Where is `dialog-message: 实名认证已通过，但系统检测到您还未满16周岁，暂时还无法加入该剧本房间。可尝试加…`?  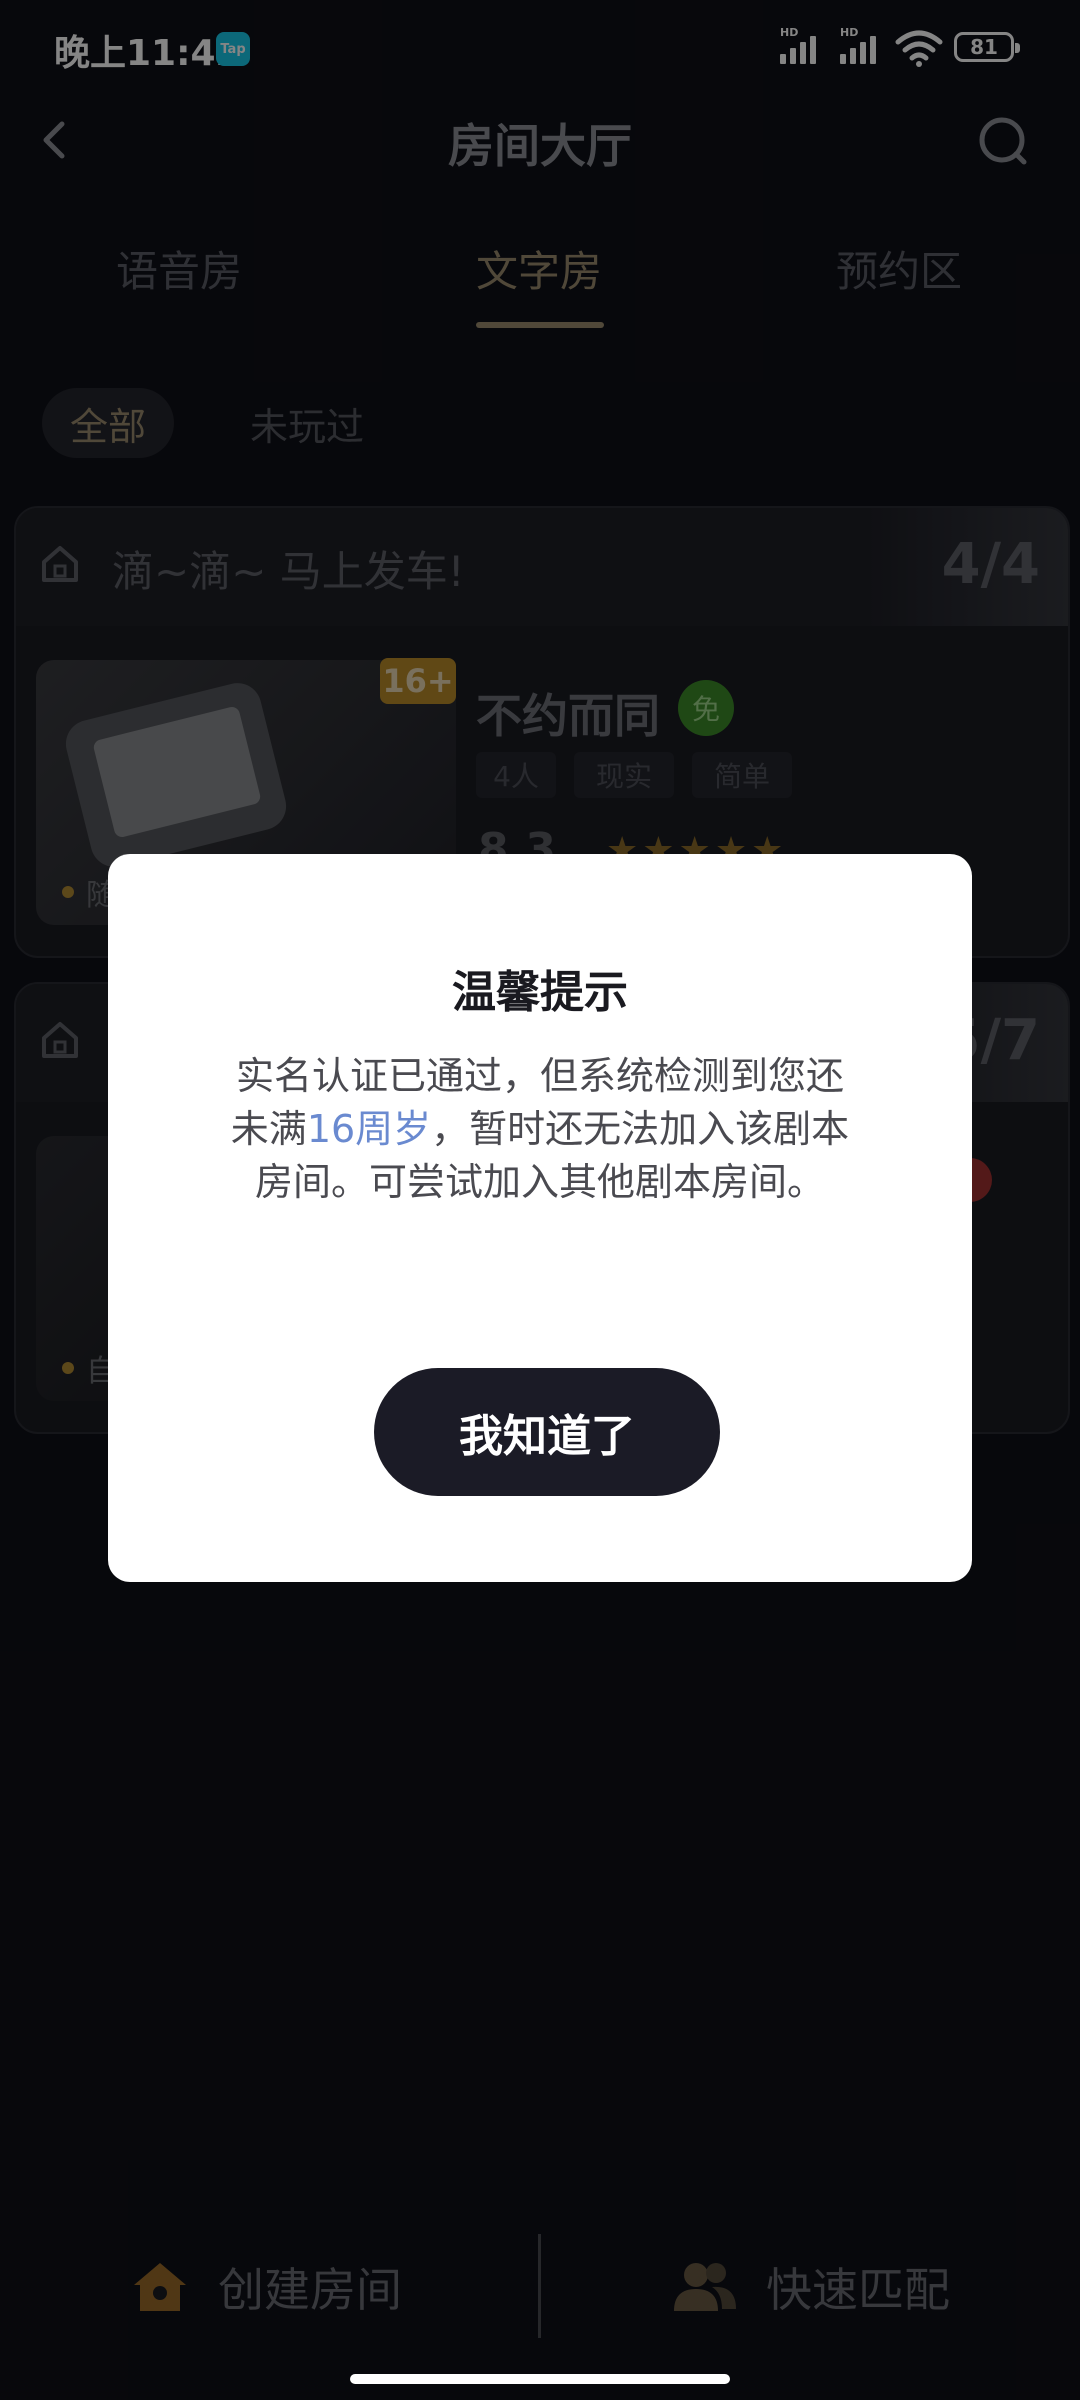
dialog-message: 实名认证已通过，但系统检测到您还未满16周岁，暂时还无法加入该剧本房间。可尝试加… is located at coordinates (540, 1129).